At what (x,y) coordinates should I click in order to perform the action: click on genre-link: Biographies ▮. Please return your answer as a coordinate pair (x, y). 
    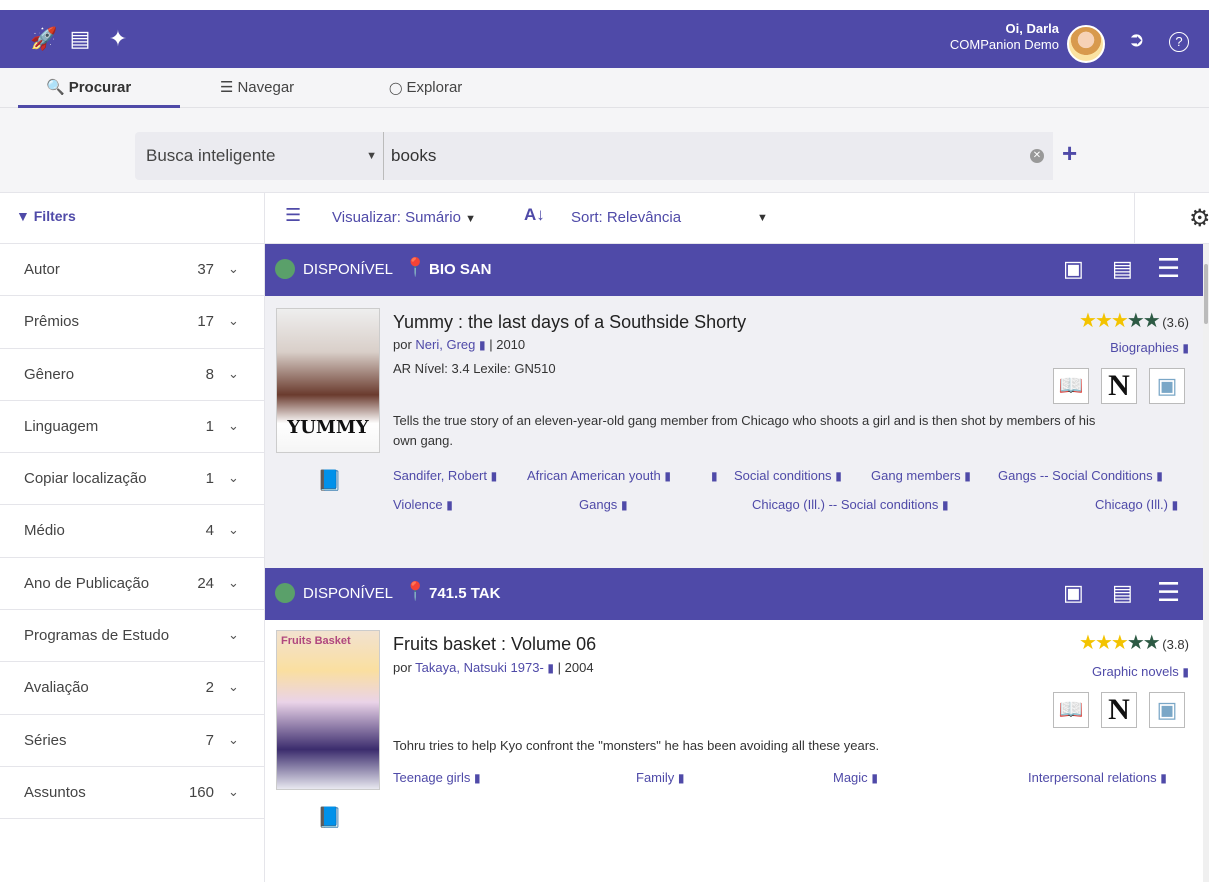
    Looking at the image, I should click on (1149, 347).